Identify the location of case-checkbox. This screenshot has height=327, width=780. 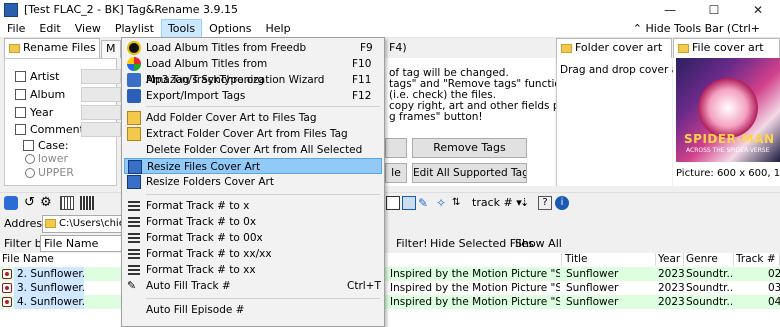
(28, 145).